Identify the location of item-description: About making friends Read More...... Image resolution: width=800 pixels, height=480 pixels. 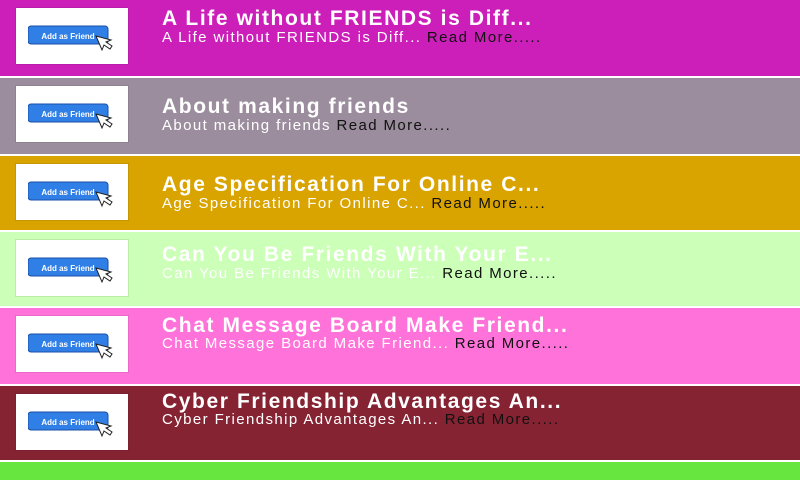
(462, 126).